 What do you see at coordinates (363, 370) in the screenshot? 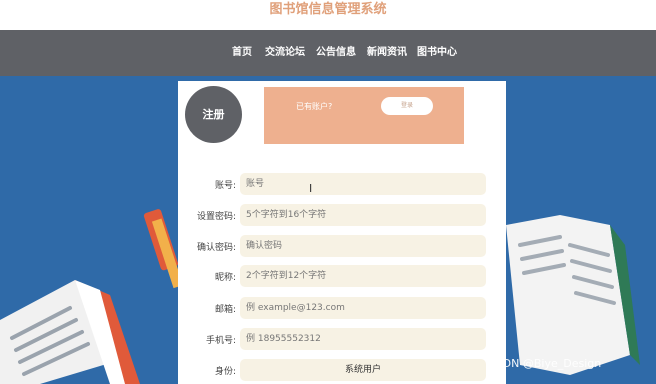
I see `identity-select: 系统用户` at bounding box center [363, 370].